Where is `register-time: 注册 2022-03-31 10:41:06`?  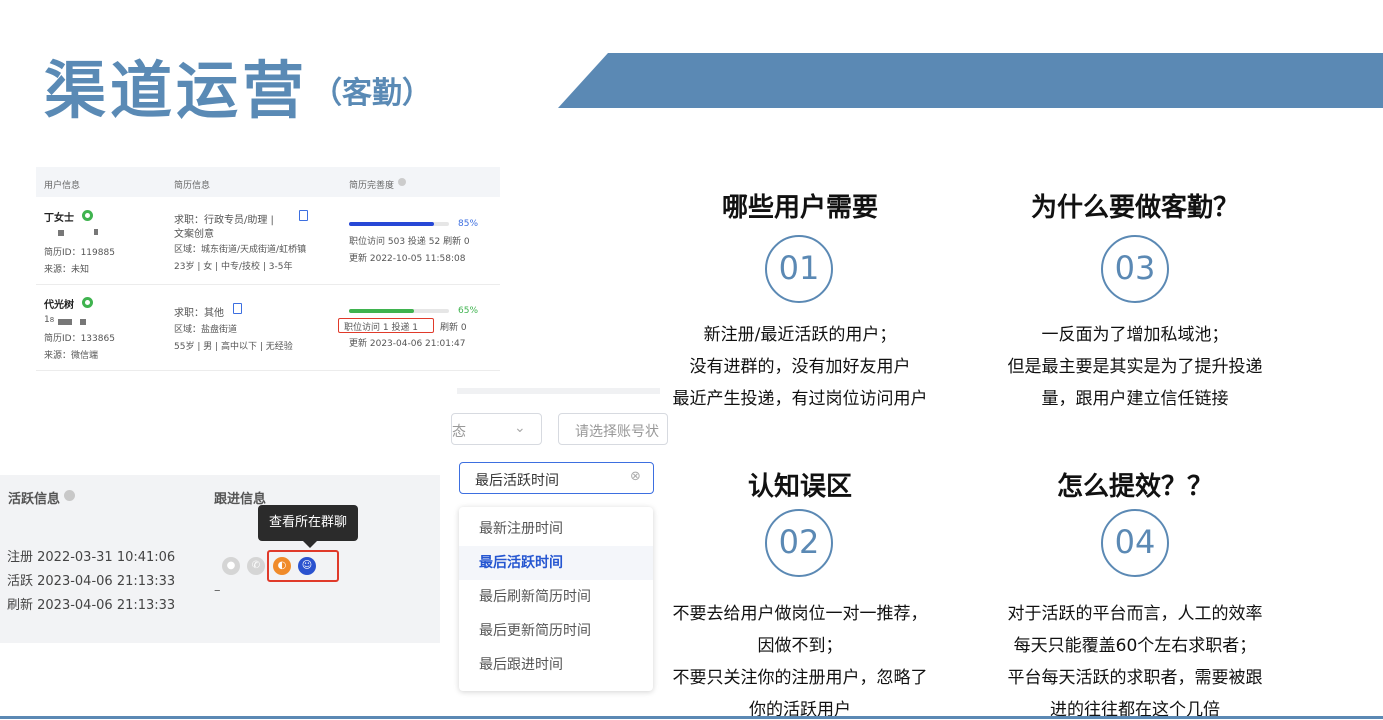 register-time: 注册 2022-03-31 10:41:06 is located at coordinates (91, 557).